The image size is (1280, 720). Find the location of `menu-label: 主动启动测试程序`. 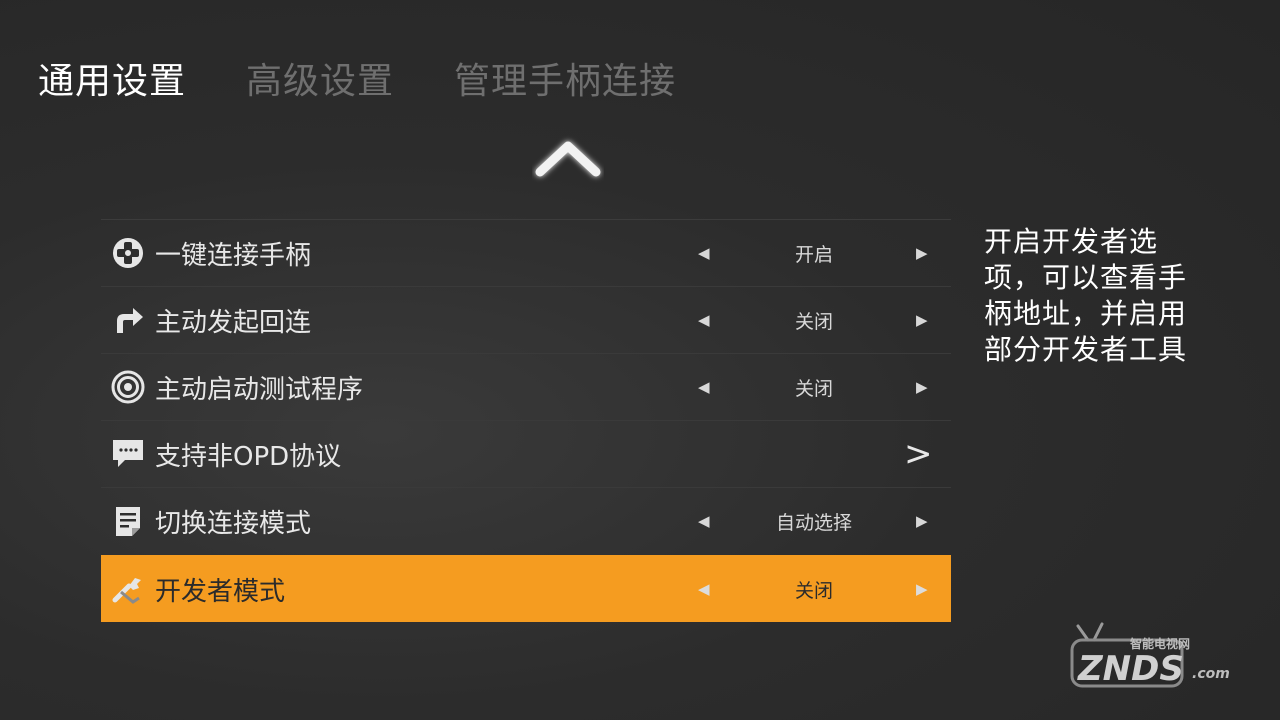

menu-label: 主动启动测试程序 is located at coordinates (259, 389).